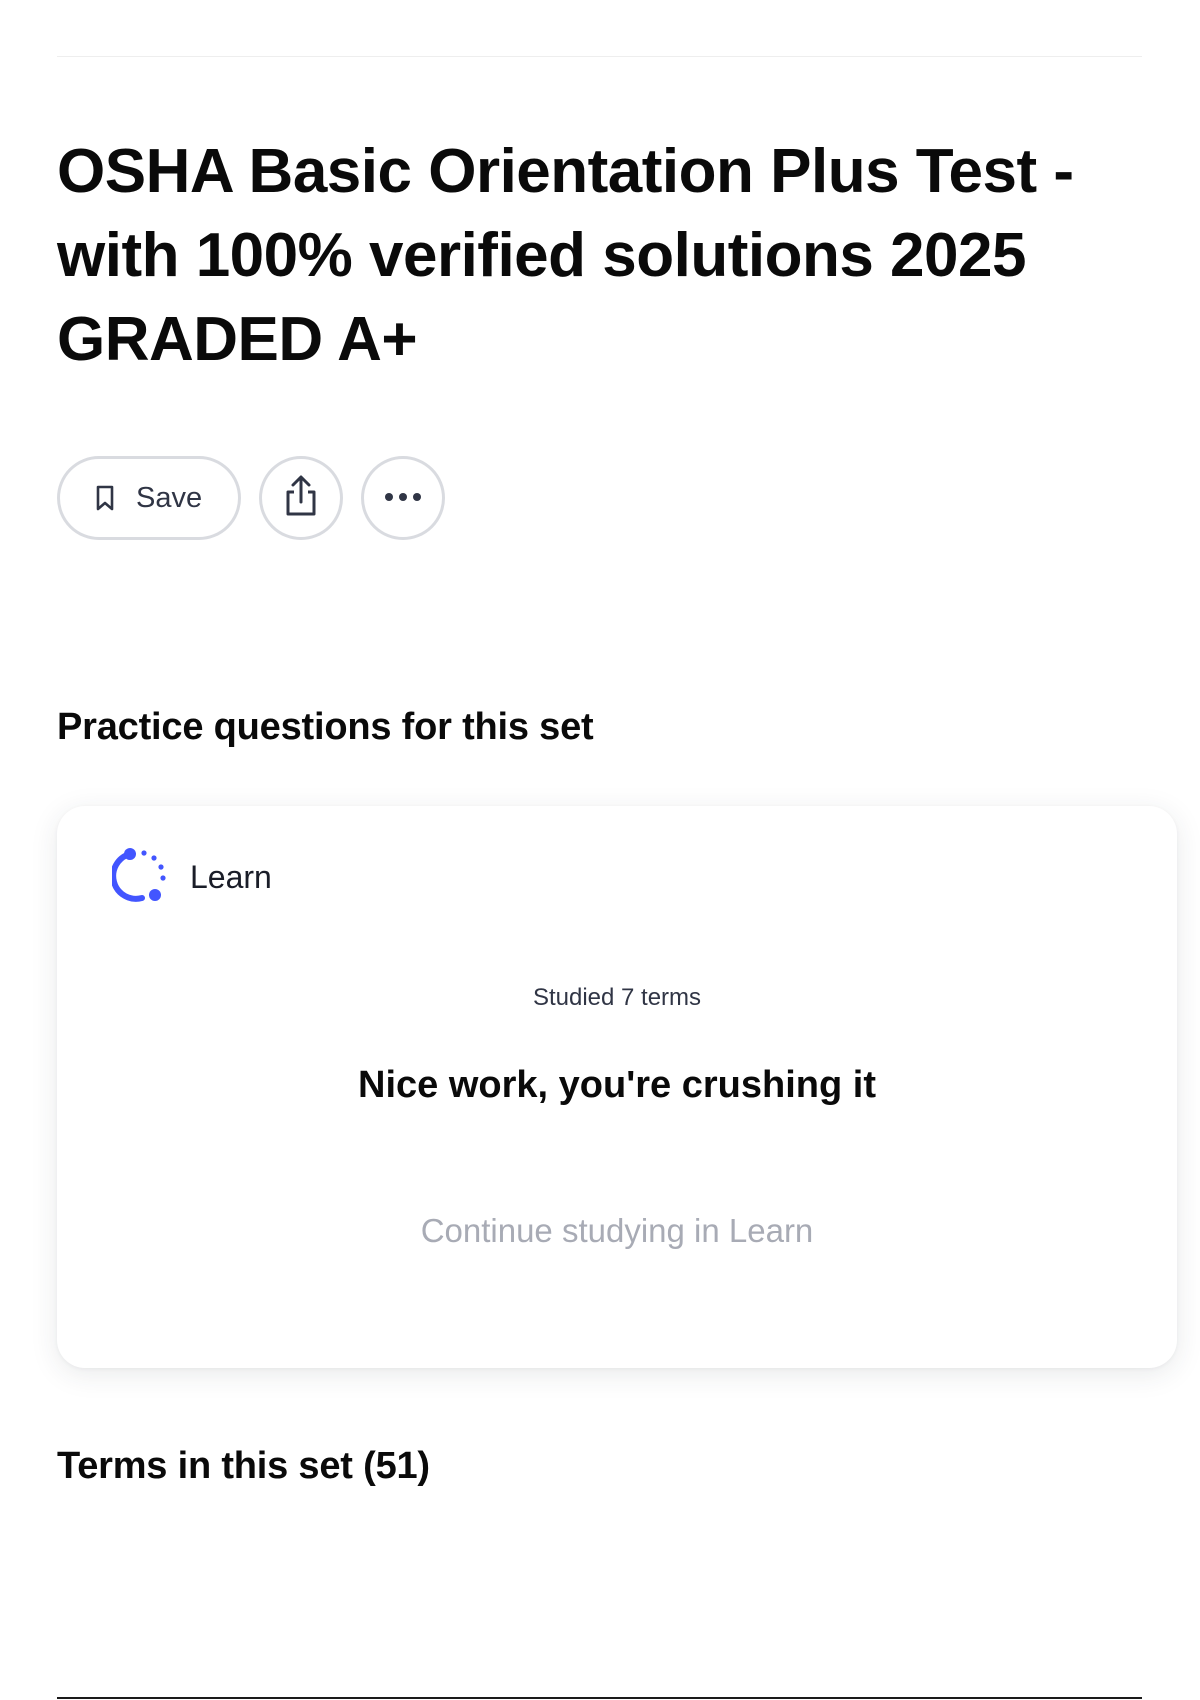  What do you see at coordinates (243, 1466) in the screenshot?
I see `terms-section-heading: Terms in this set (51)` at bounding box center [243, 1466].